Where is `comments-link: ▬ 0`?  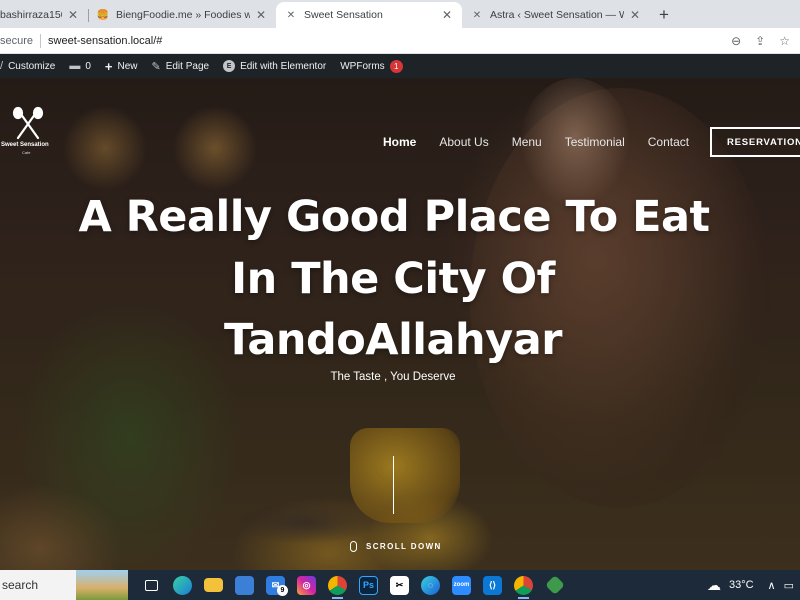
comments-link: ▬ 0 is located at coordinates (80, 66).